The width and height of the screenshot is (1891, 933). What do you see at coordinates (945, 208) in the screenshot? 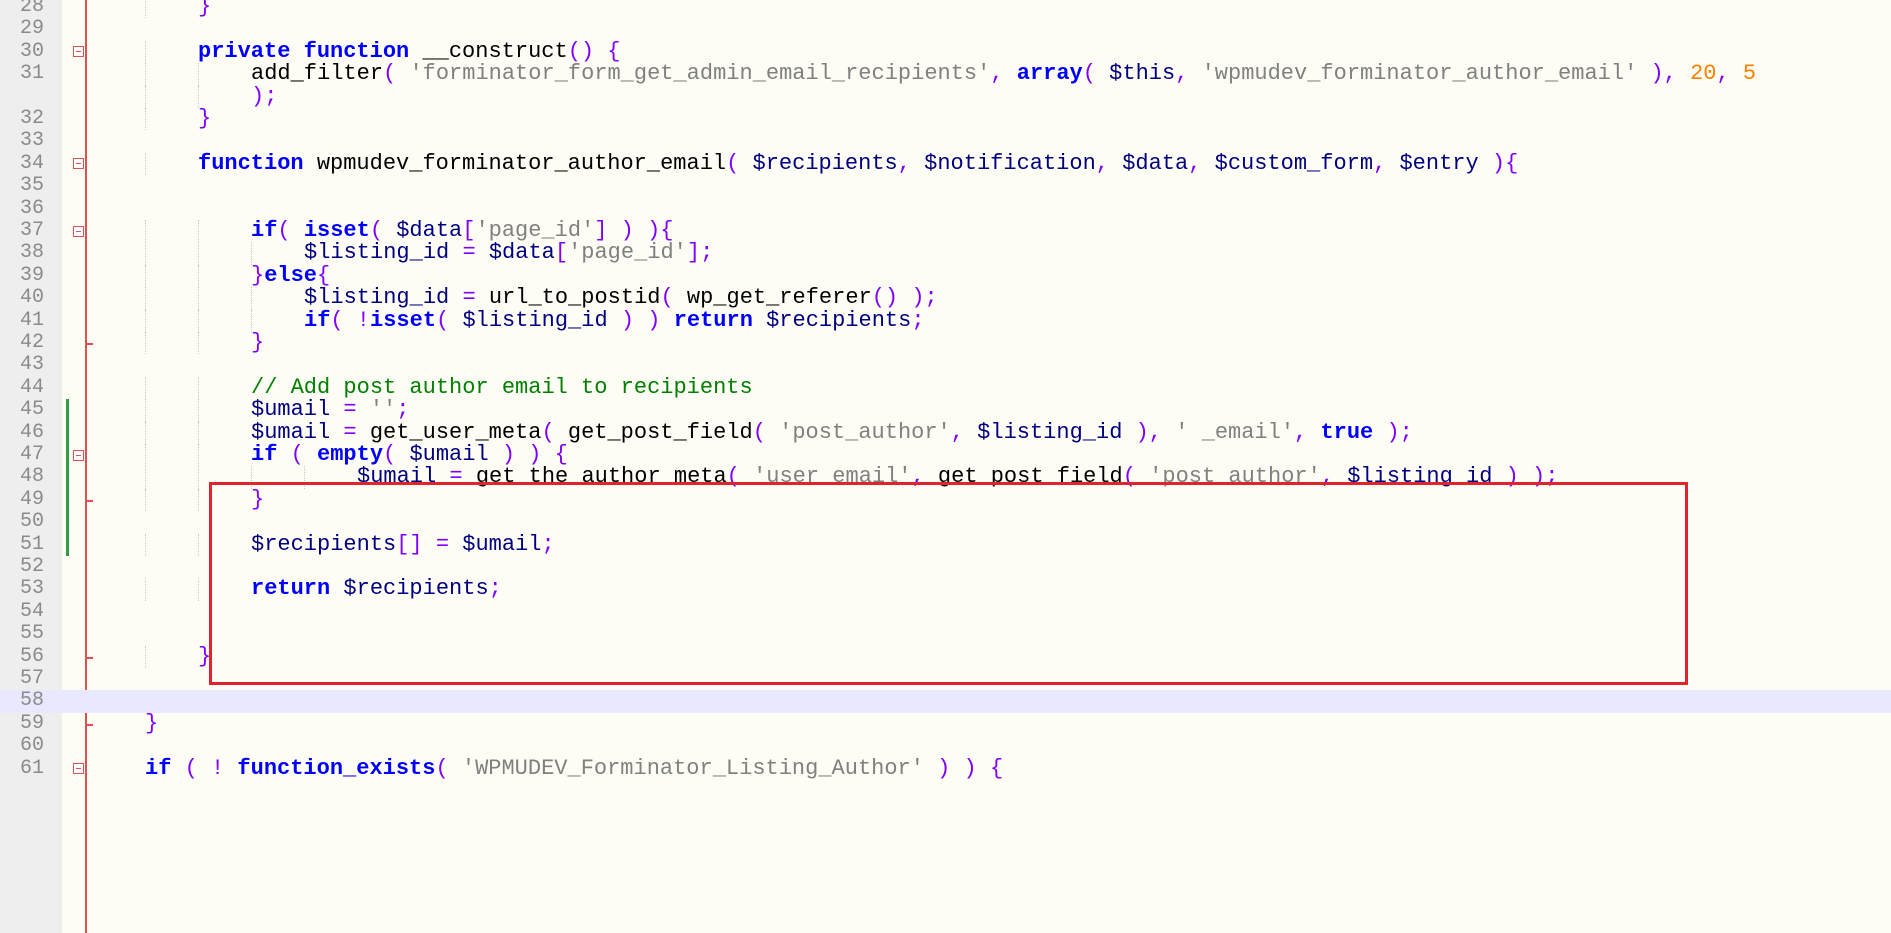
I see `code-line-36: 36` at bounding box center [945, 208].